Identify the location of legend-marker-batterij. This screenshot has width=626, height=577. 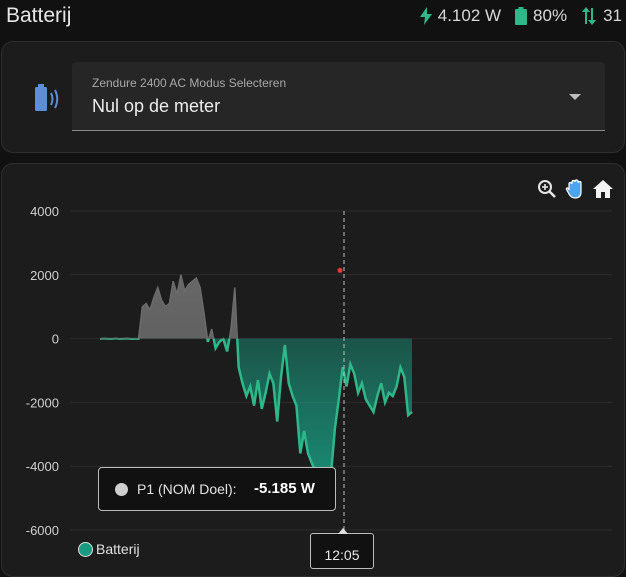
(85, 549).